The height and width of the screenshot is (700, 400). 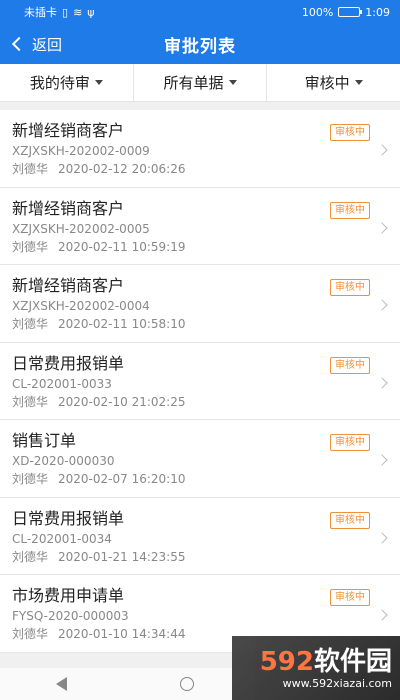 What do you see at coordinates (62, 538) in the screenshot?
I see `item-code: CL-202001-0034` at bounding box center [62, 538].